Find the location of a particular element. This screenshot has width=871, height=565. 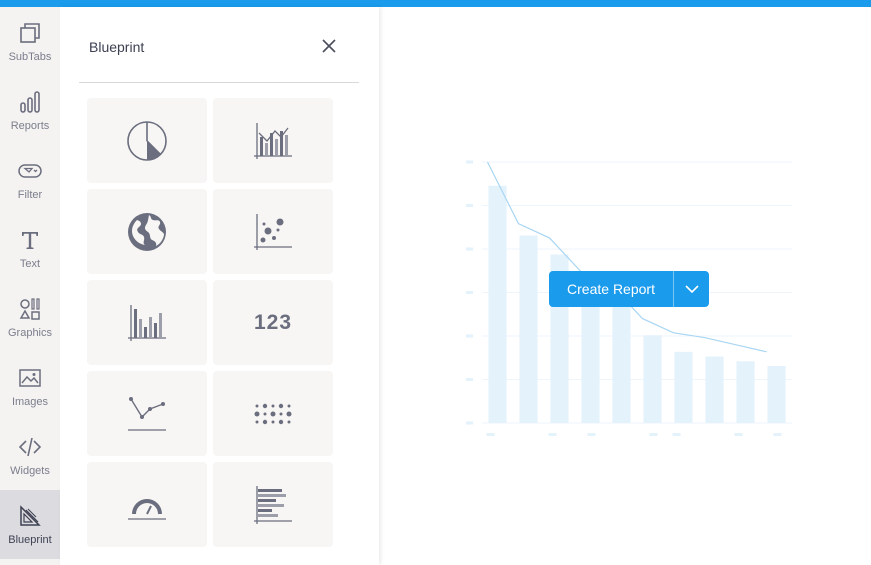

number-icon: 123 is located at coordinates (273, 322).